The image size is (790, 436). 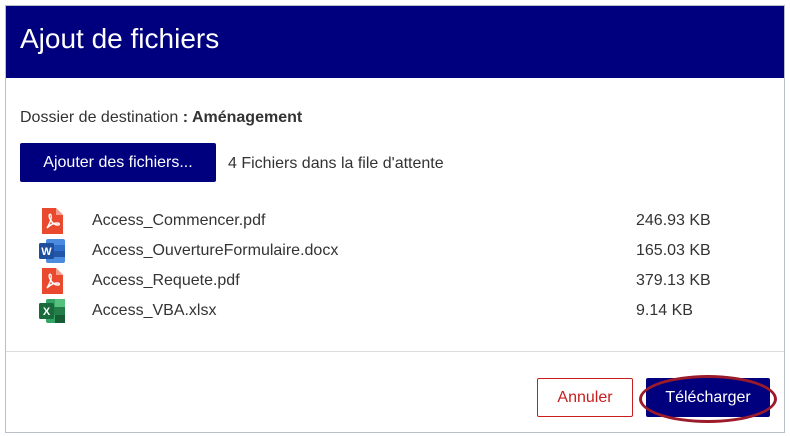 What do you see at coordinates (247, 117) in the screenshot?
I see `destination-folder-name: Aménagement` at bounding box center [247, 117].